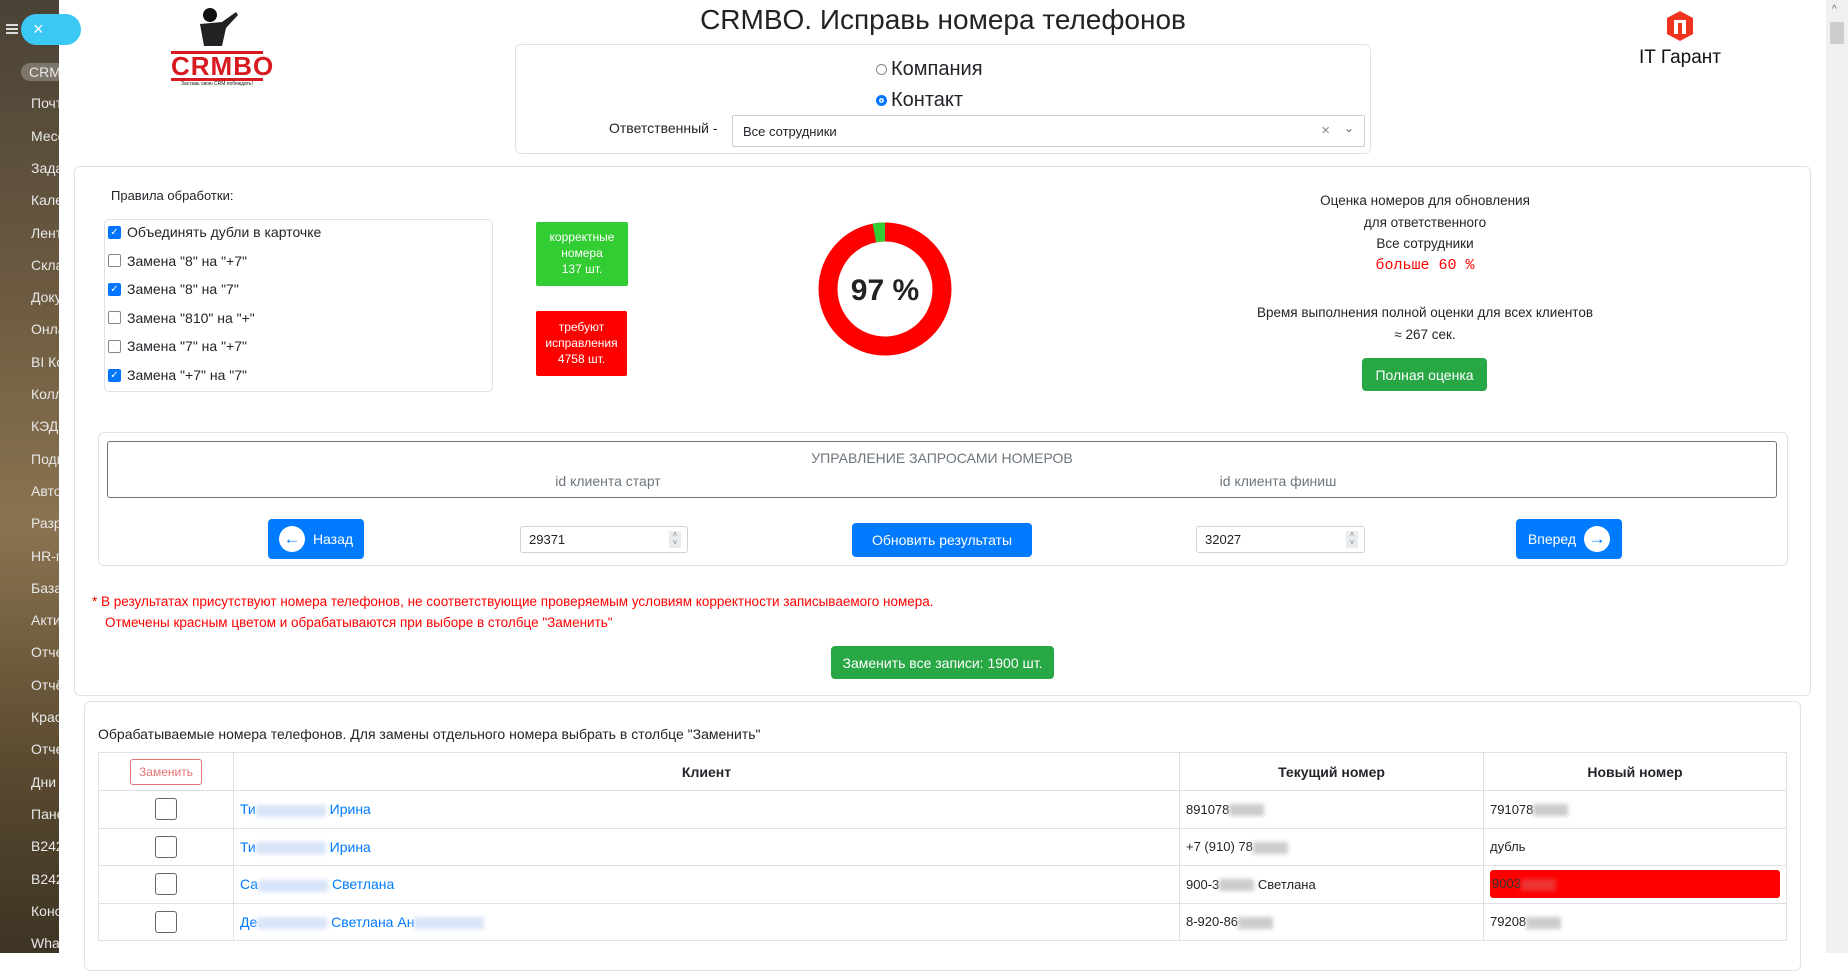 The image size is (1848, 971). Describe the element at coordinates (927, 100) in the screenshot. I see `radio-contact-label: Контакт` at that location.